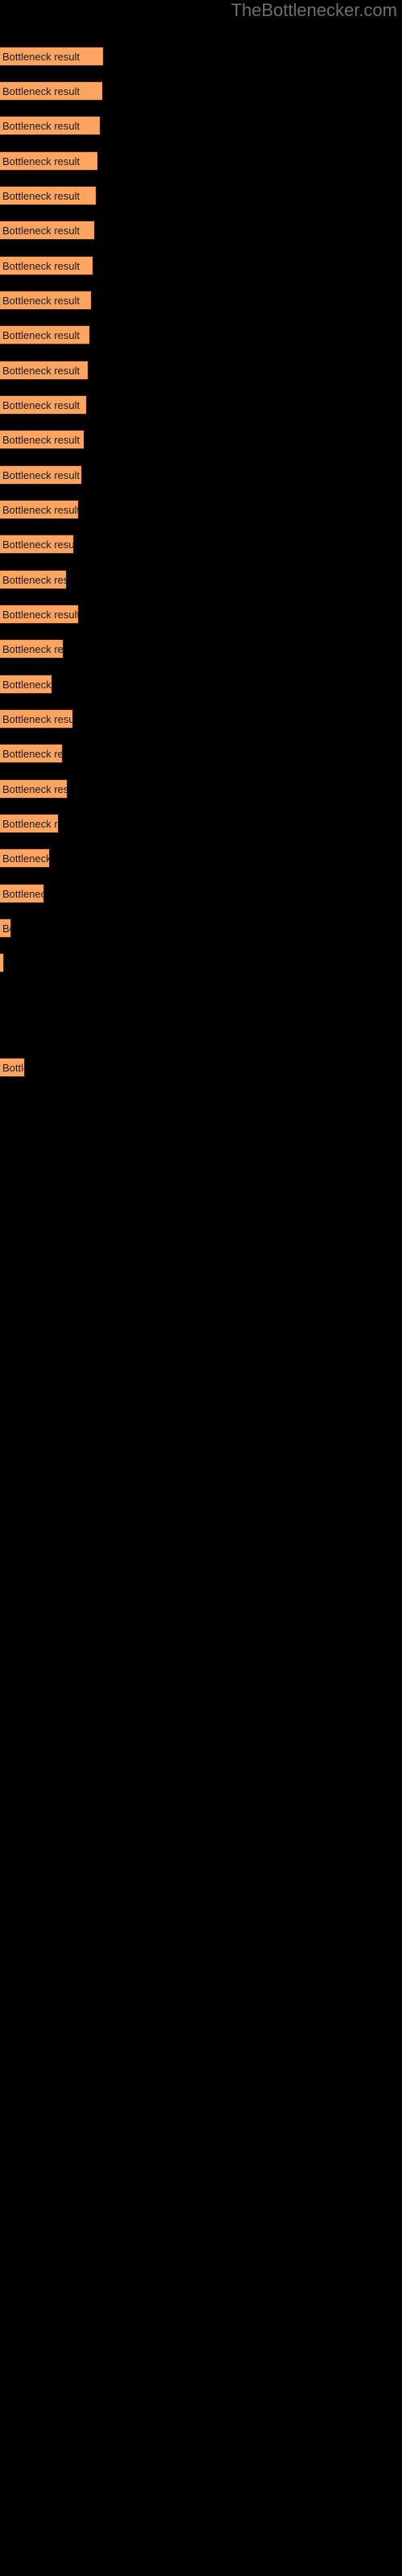 Image resolution: width=402 pixels, height=2576 pixels. I want to click on bar-15: Bottleneck result, so click(37, 544).